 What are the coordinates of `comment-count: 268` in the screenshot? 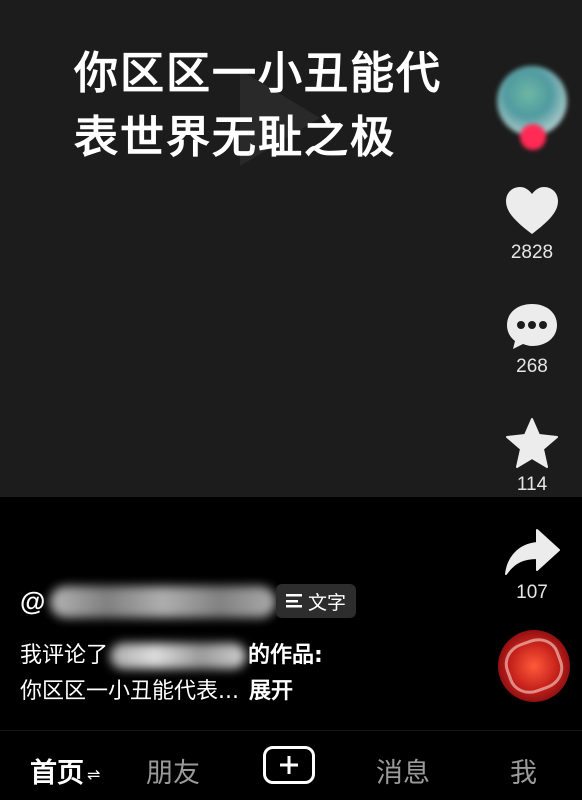 It's located at (532, 366).